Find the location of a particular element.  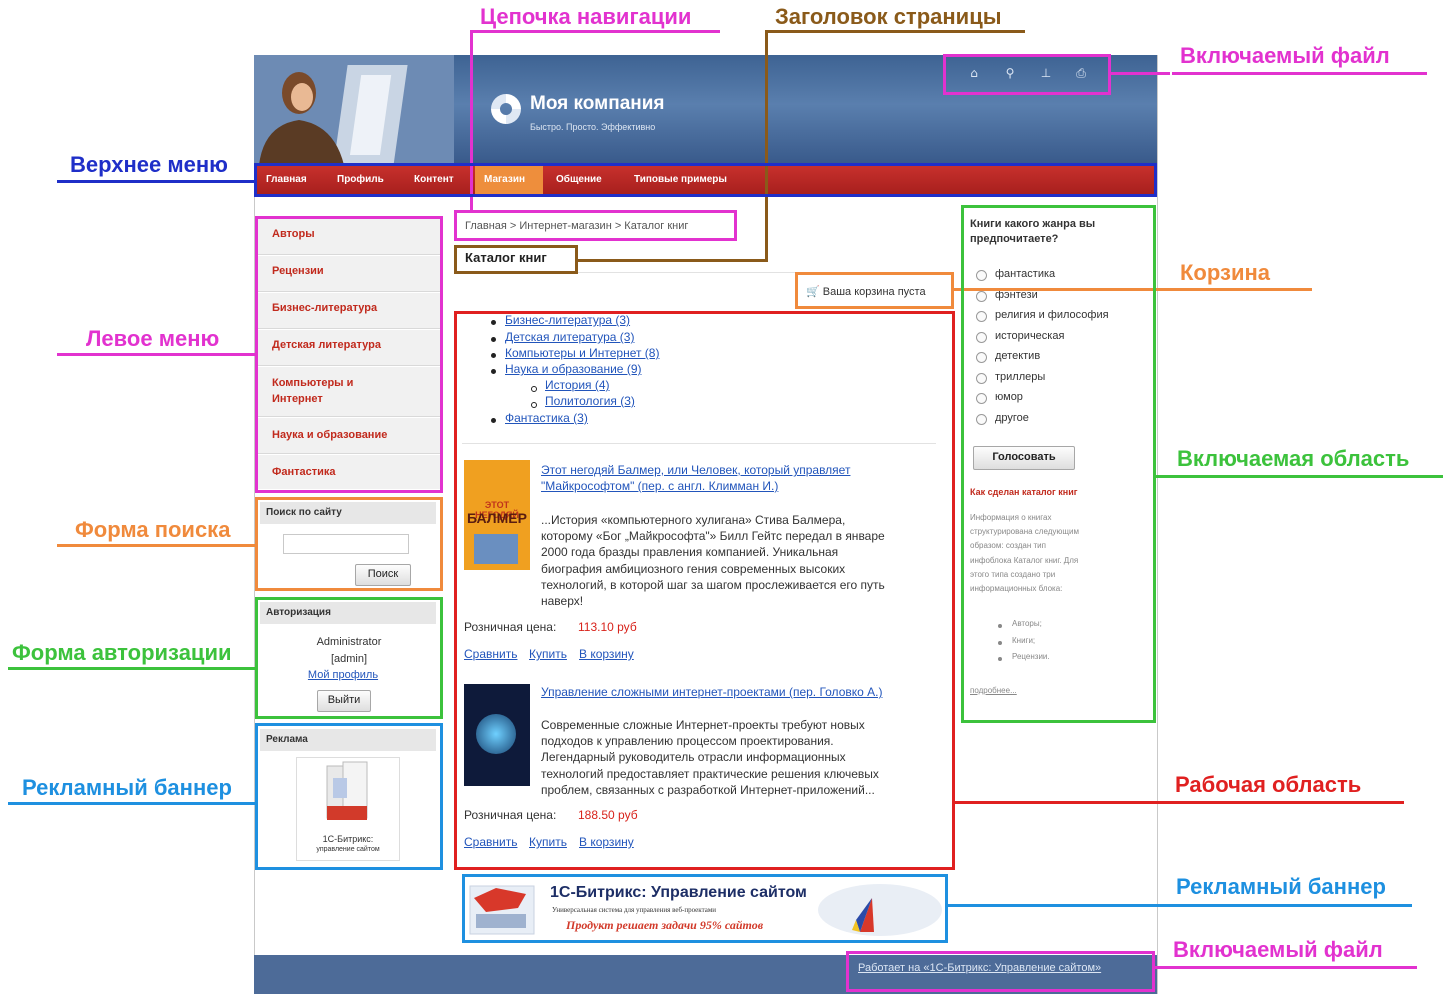

ad-bottom-box is located at coordinates (705, 908).